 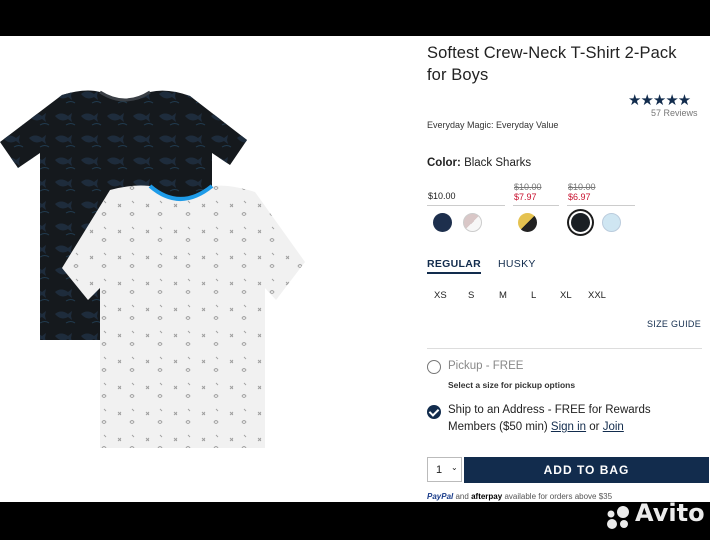 I want to click on size-option: XS, so click(x=440, y=295).